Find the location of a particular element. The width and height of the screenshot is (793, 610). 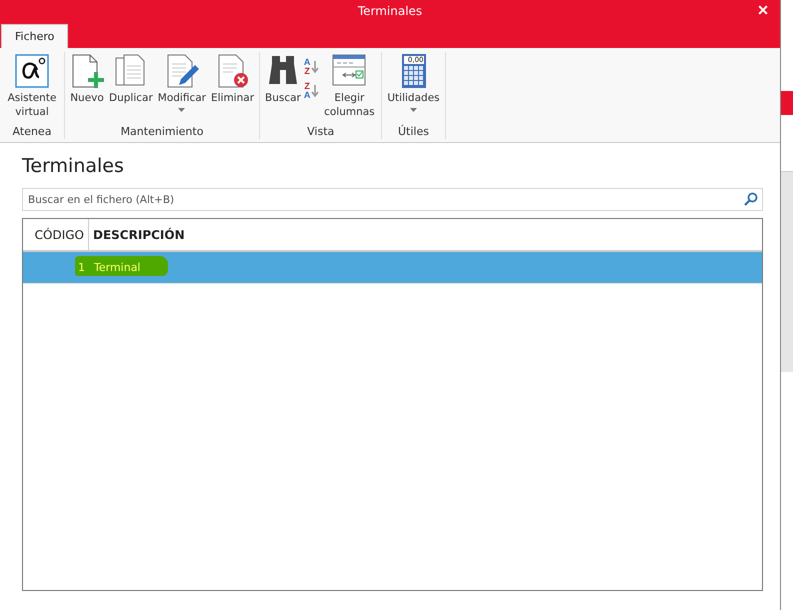

window-title: Terminales is located at coordinates (390, 11).